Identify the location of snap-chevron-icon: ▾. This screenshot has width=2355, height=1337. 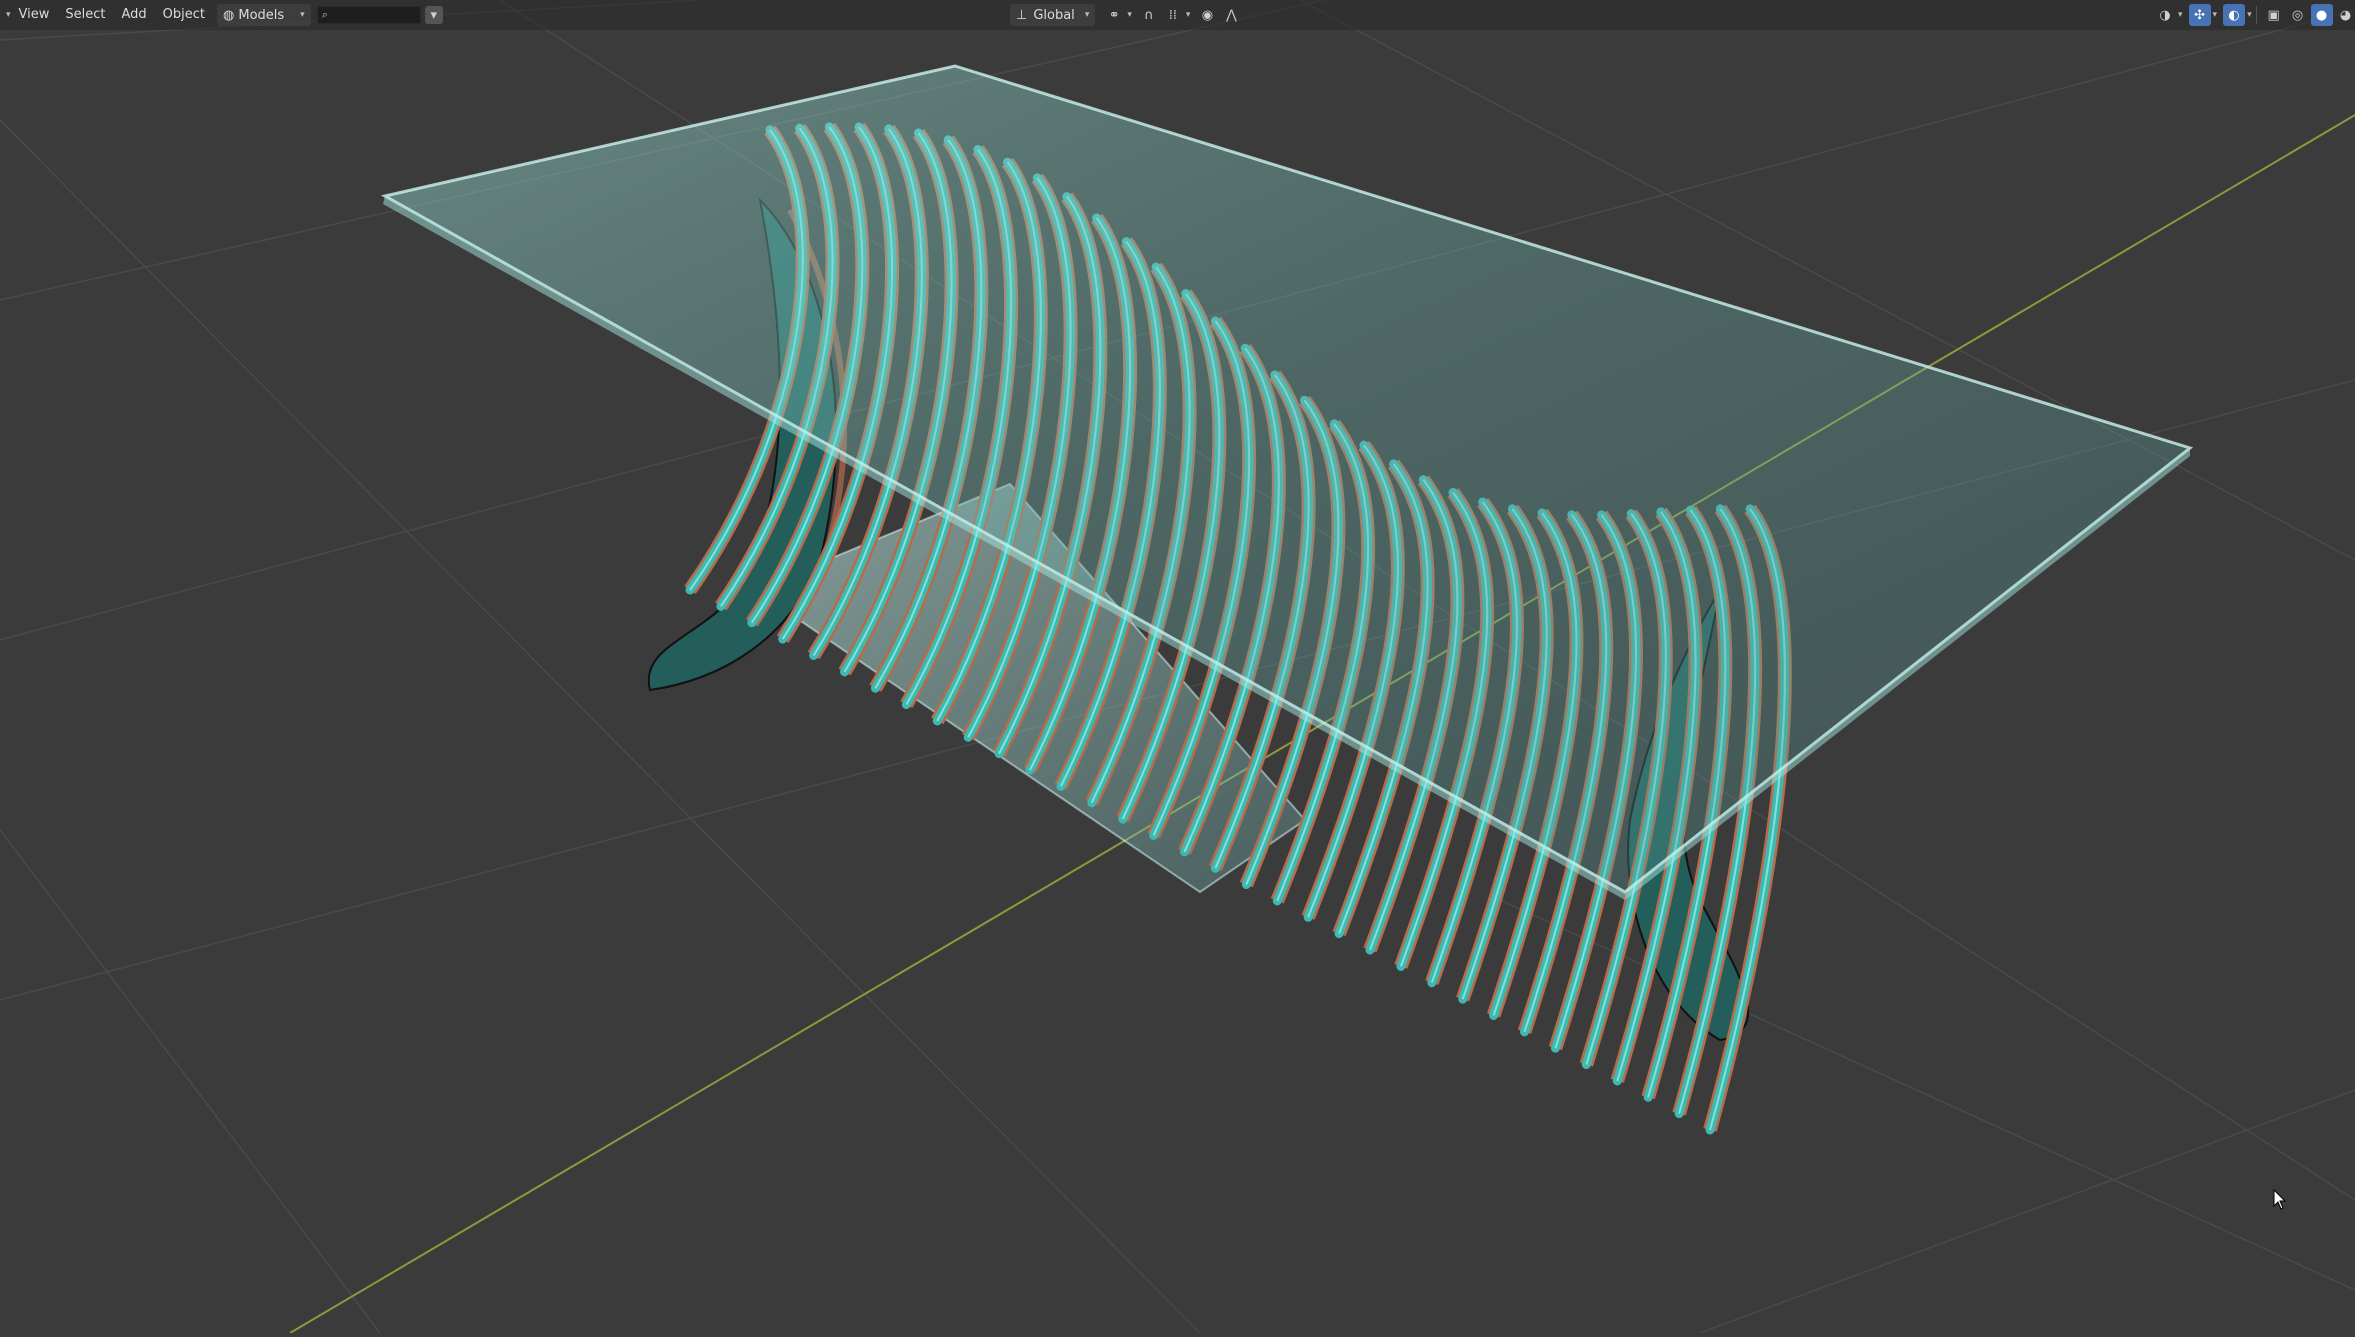
(1188, 15).